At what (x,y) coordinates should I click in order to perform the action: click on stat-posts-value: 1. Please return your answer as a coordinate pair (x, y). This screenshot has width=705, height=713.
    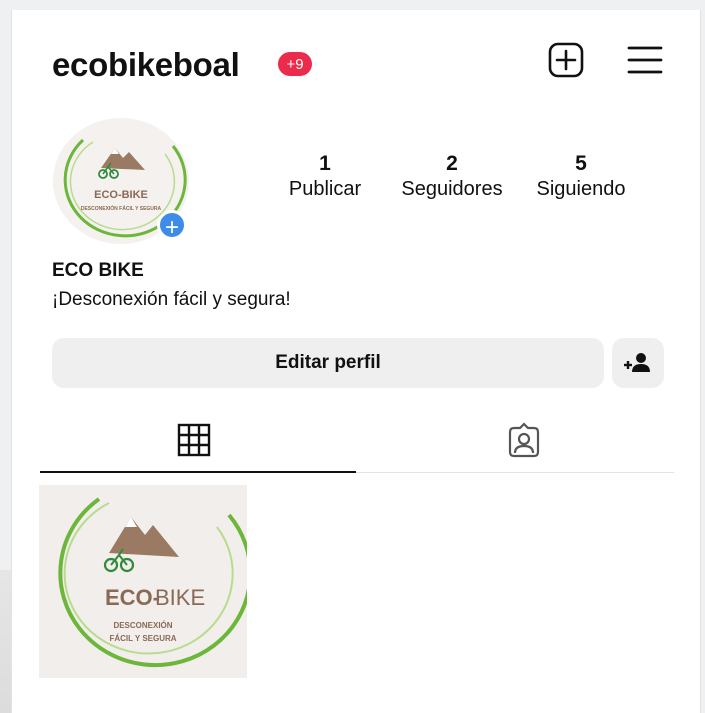
    Looking at the image, I should click on (325, 163).